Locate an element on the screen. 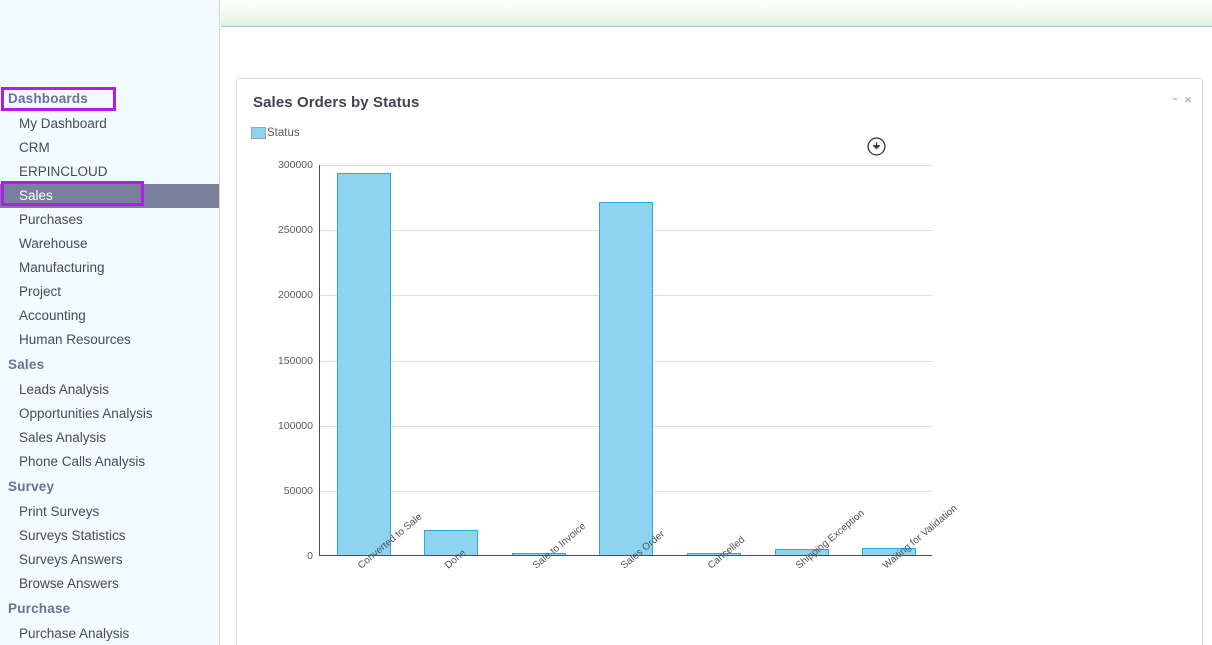 This screenshot has width=1212, height=645. sidebar-item-browse-answers: Browse Answers is located at coordinates (109, 584).